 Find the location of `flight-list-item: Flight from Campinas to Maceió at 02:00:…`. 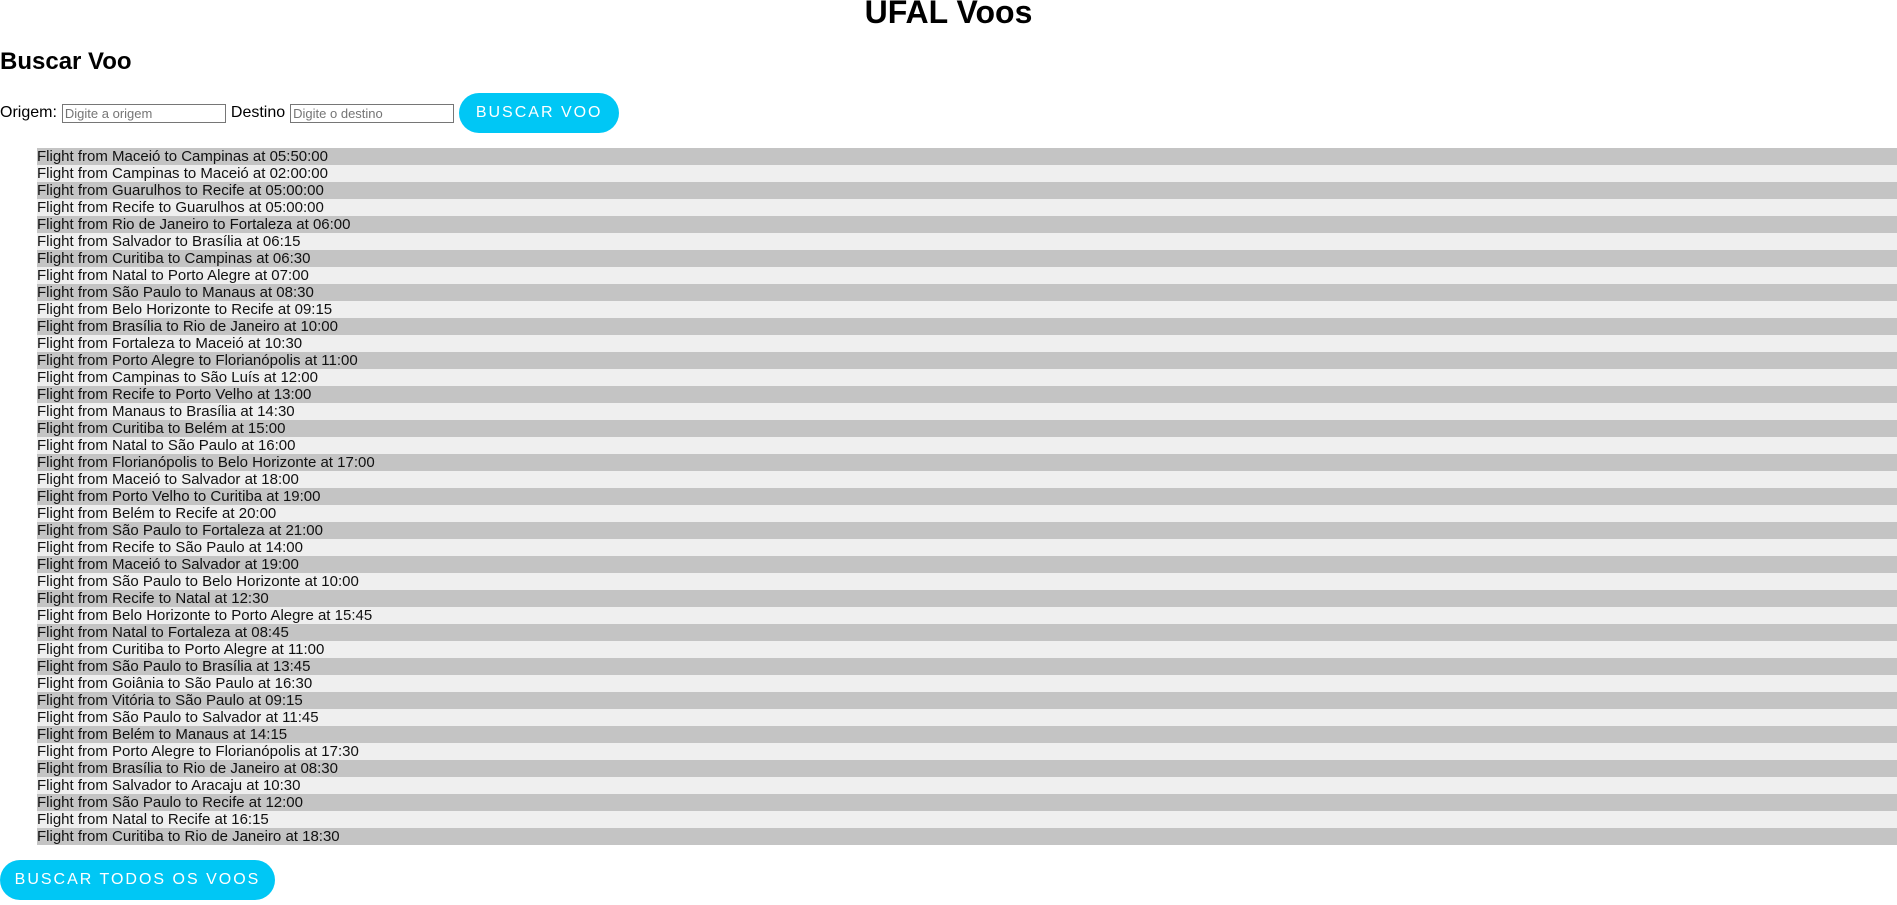

flight-list-item: Flight from Campinas to Maceió at 02:00:… is located at coordinates (967, 173).